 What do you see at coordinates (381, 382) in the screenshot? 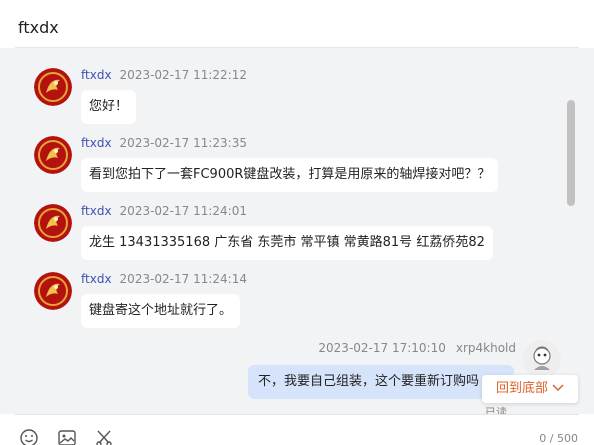
I see `self-message-bubble: 不，我要自己组装，这个要重新订购吗` at bounding box center [381, 382].